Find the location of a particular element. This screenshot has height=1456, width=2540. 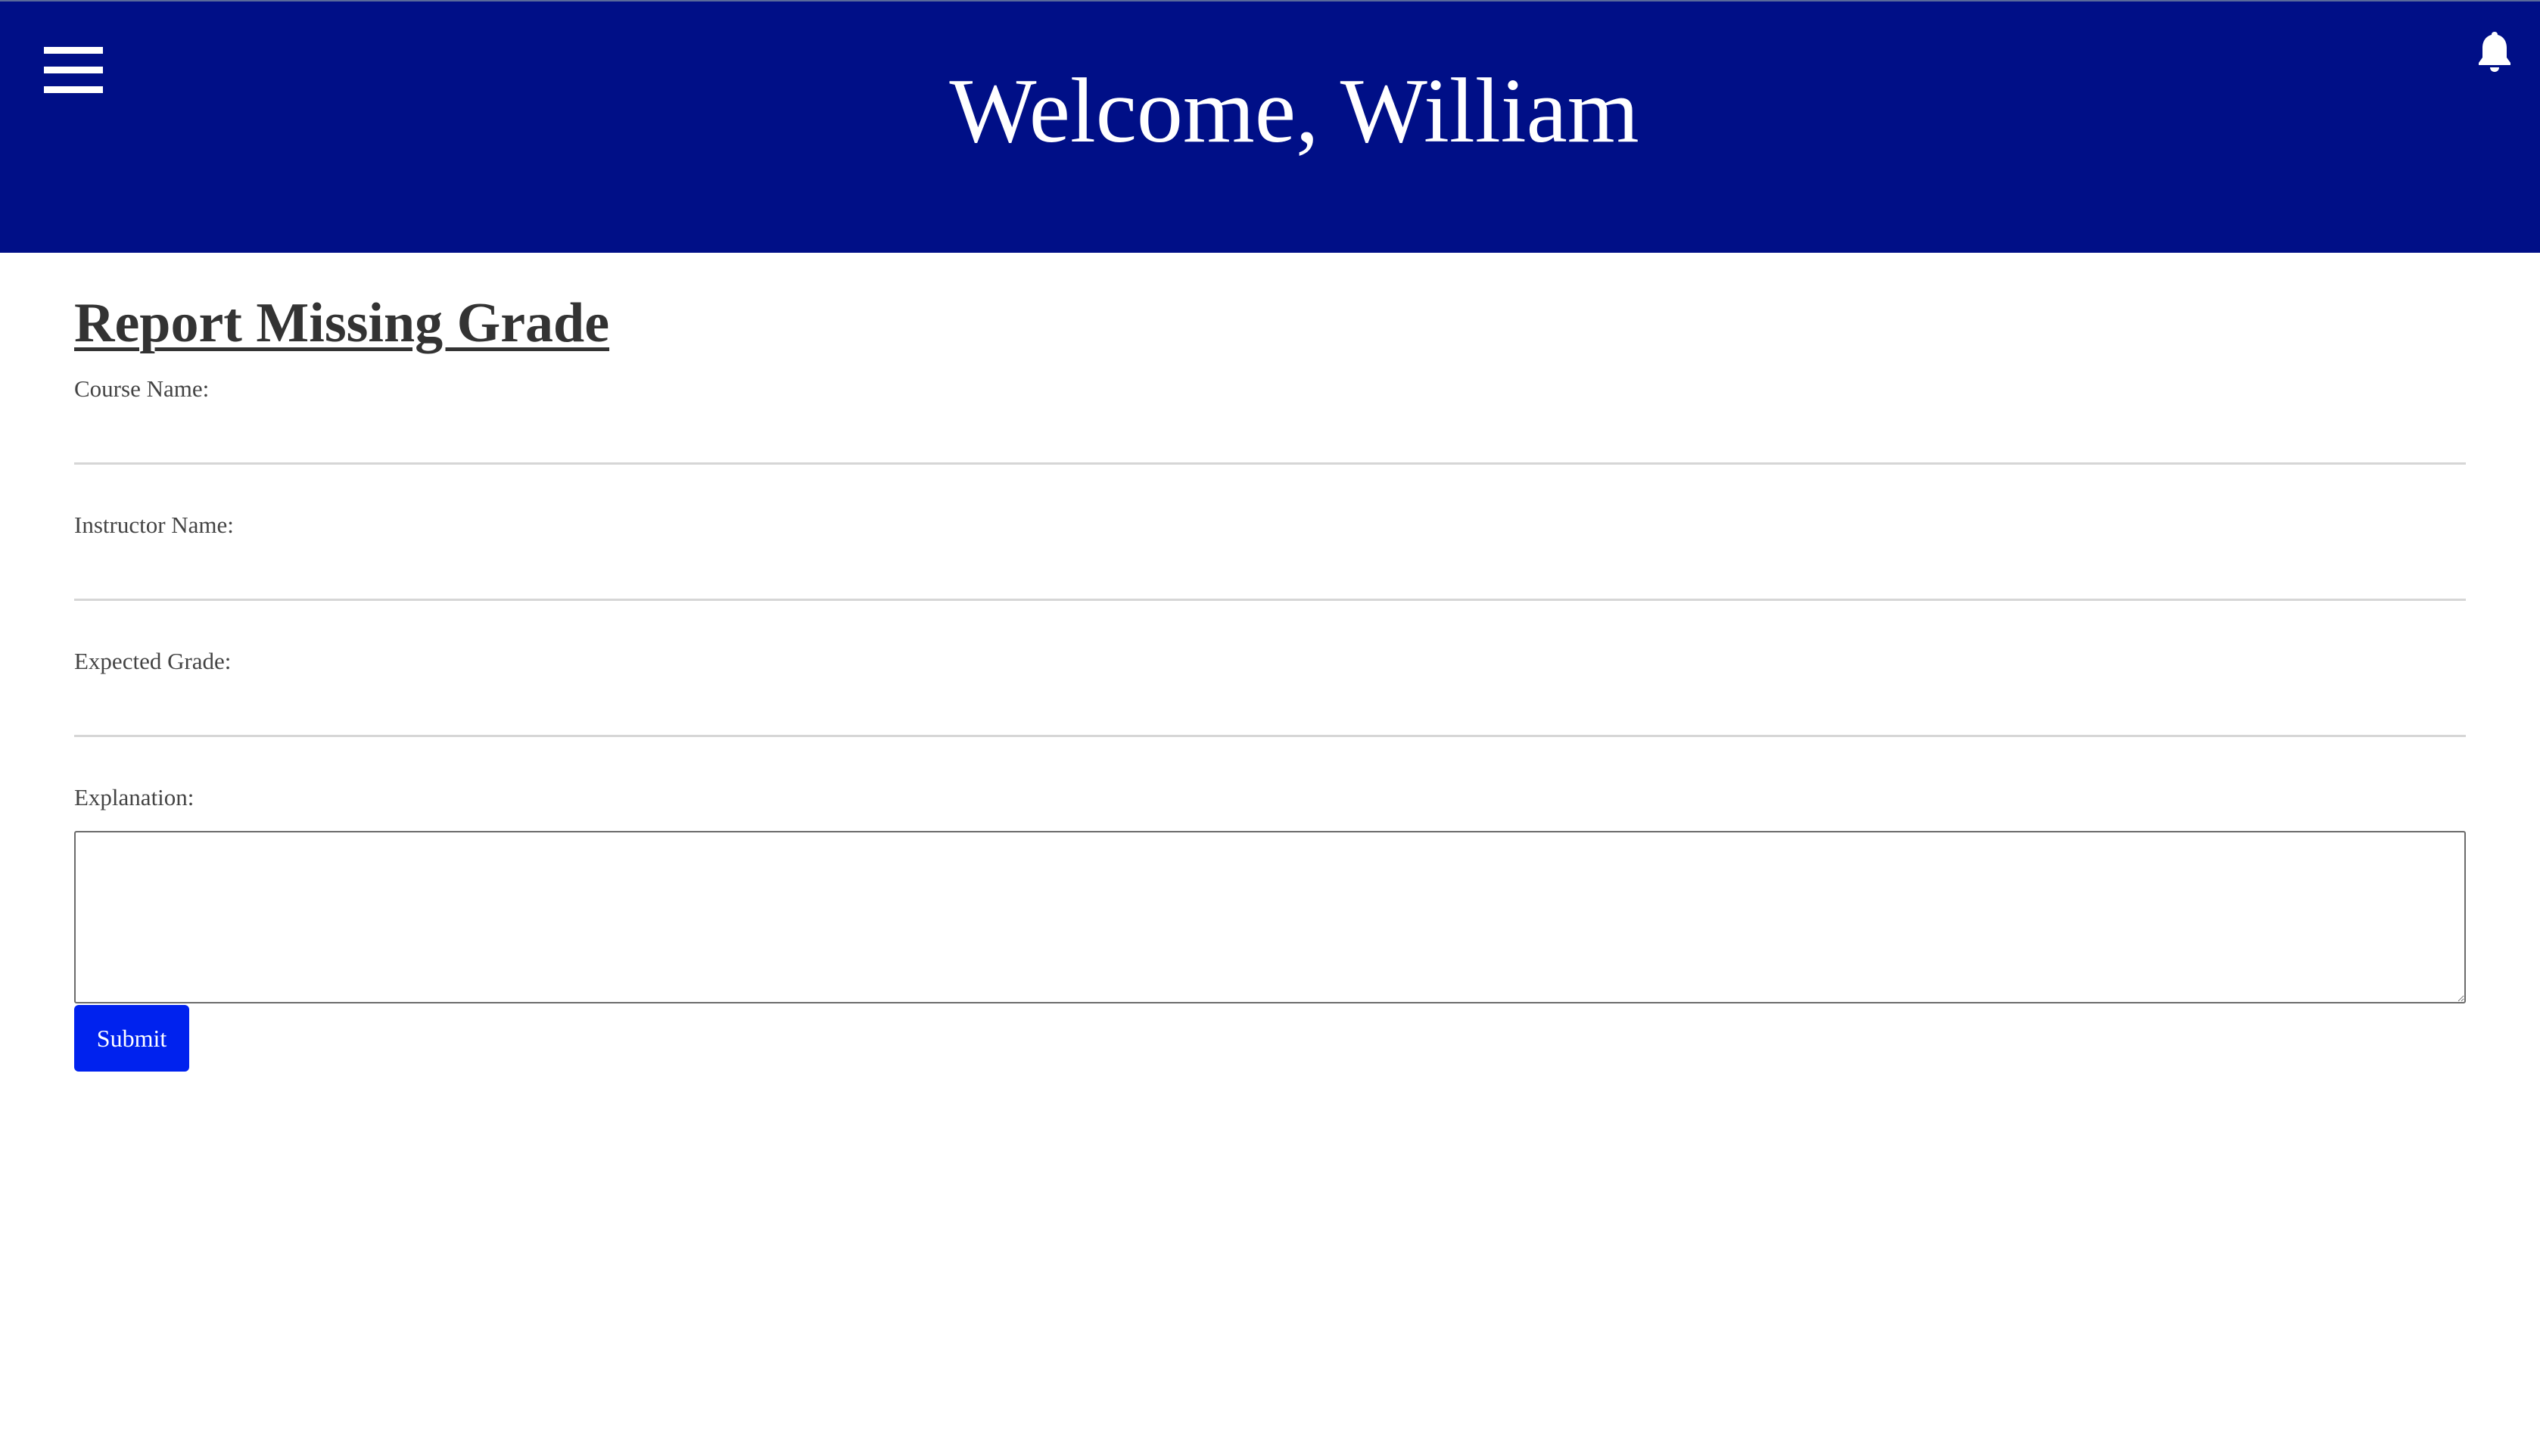

submit-button: Submit is located at coordinates (131, 1038).